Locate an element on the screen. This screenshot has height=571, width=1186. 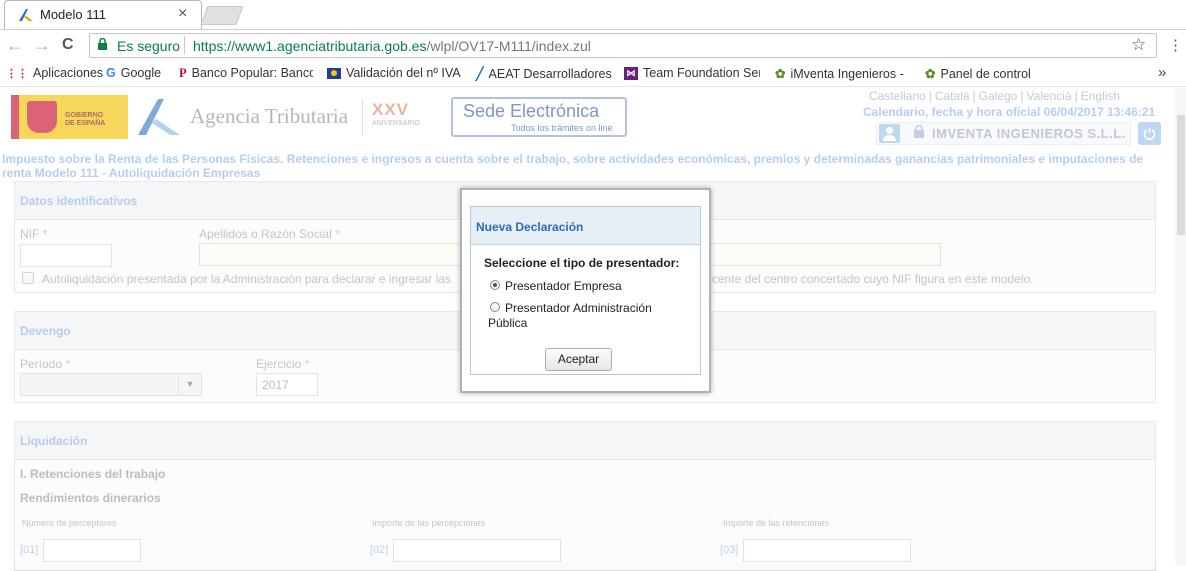
new-tab-button is located at coordinates (222, 15).